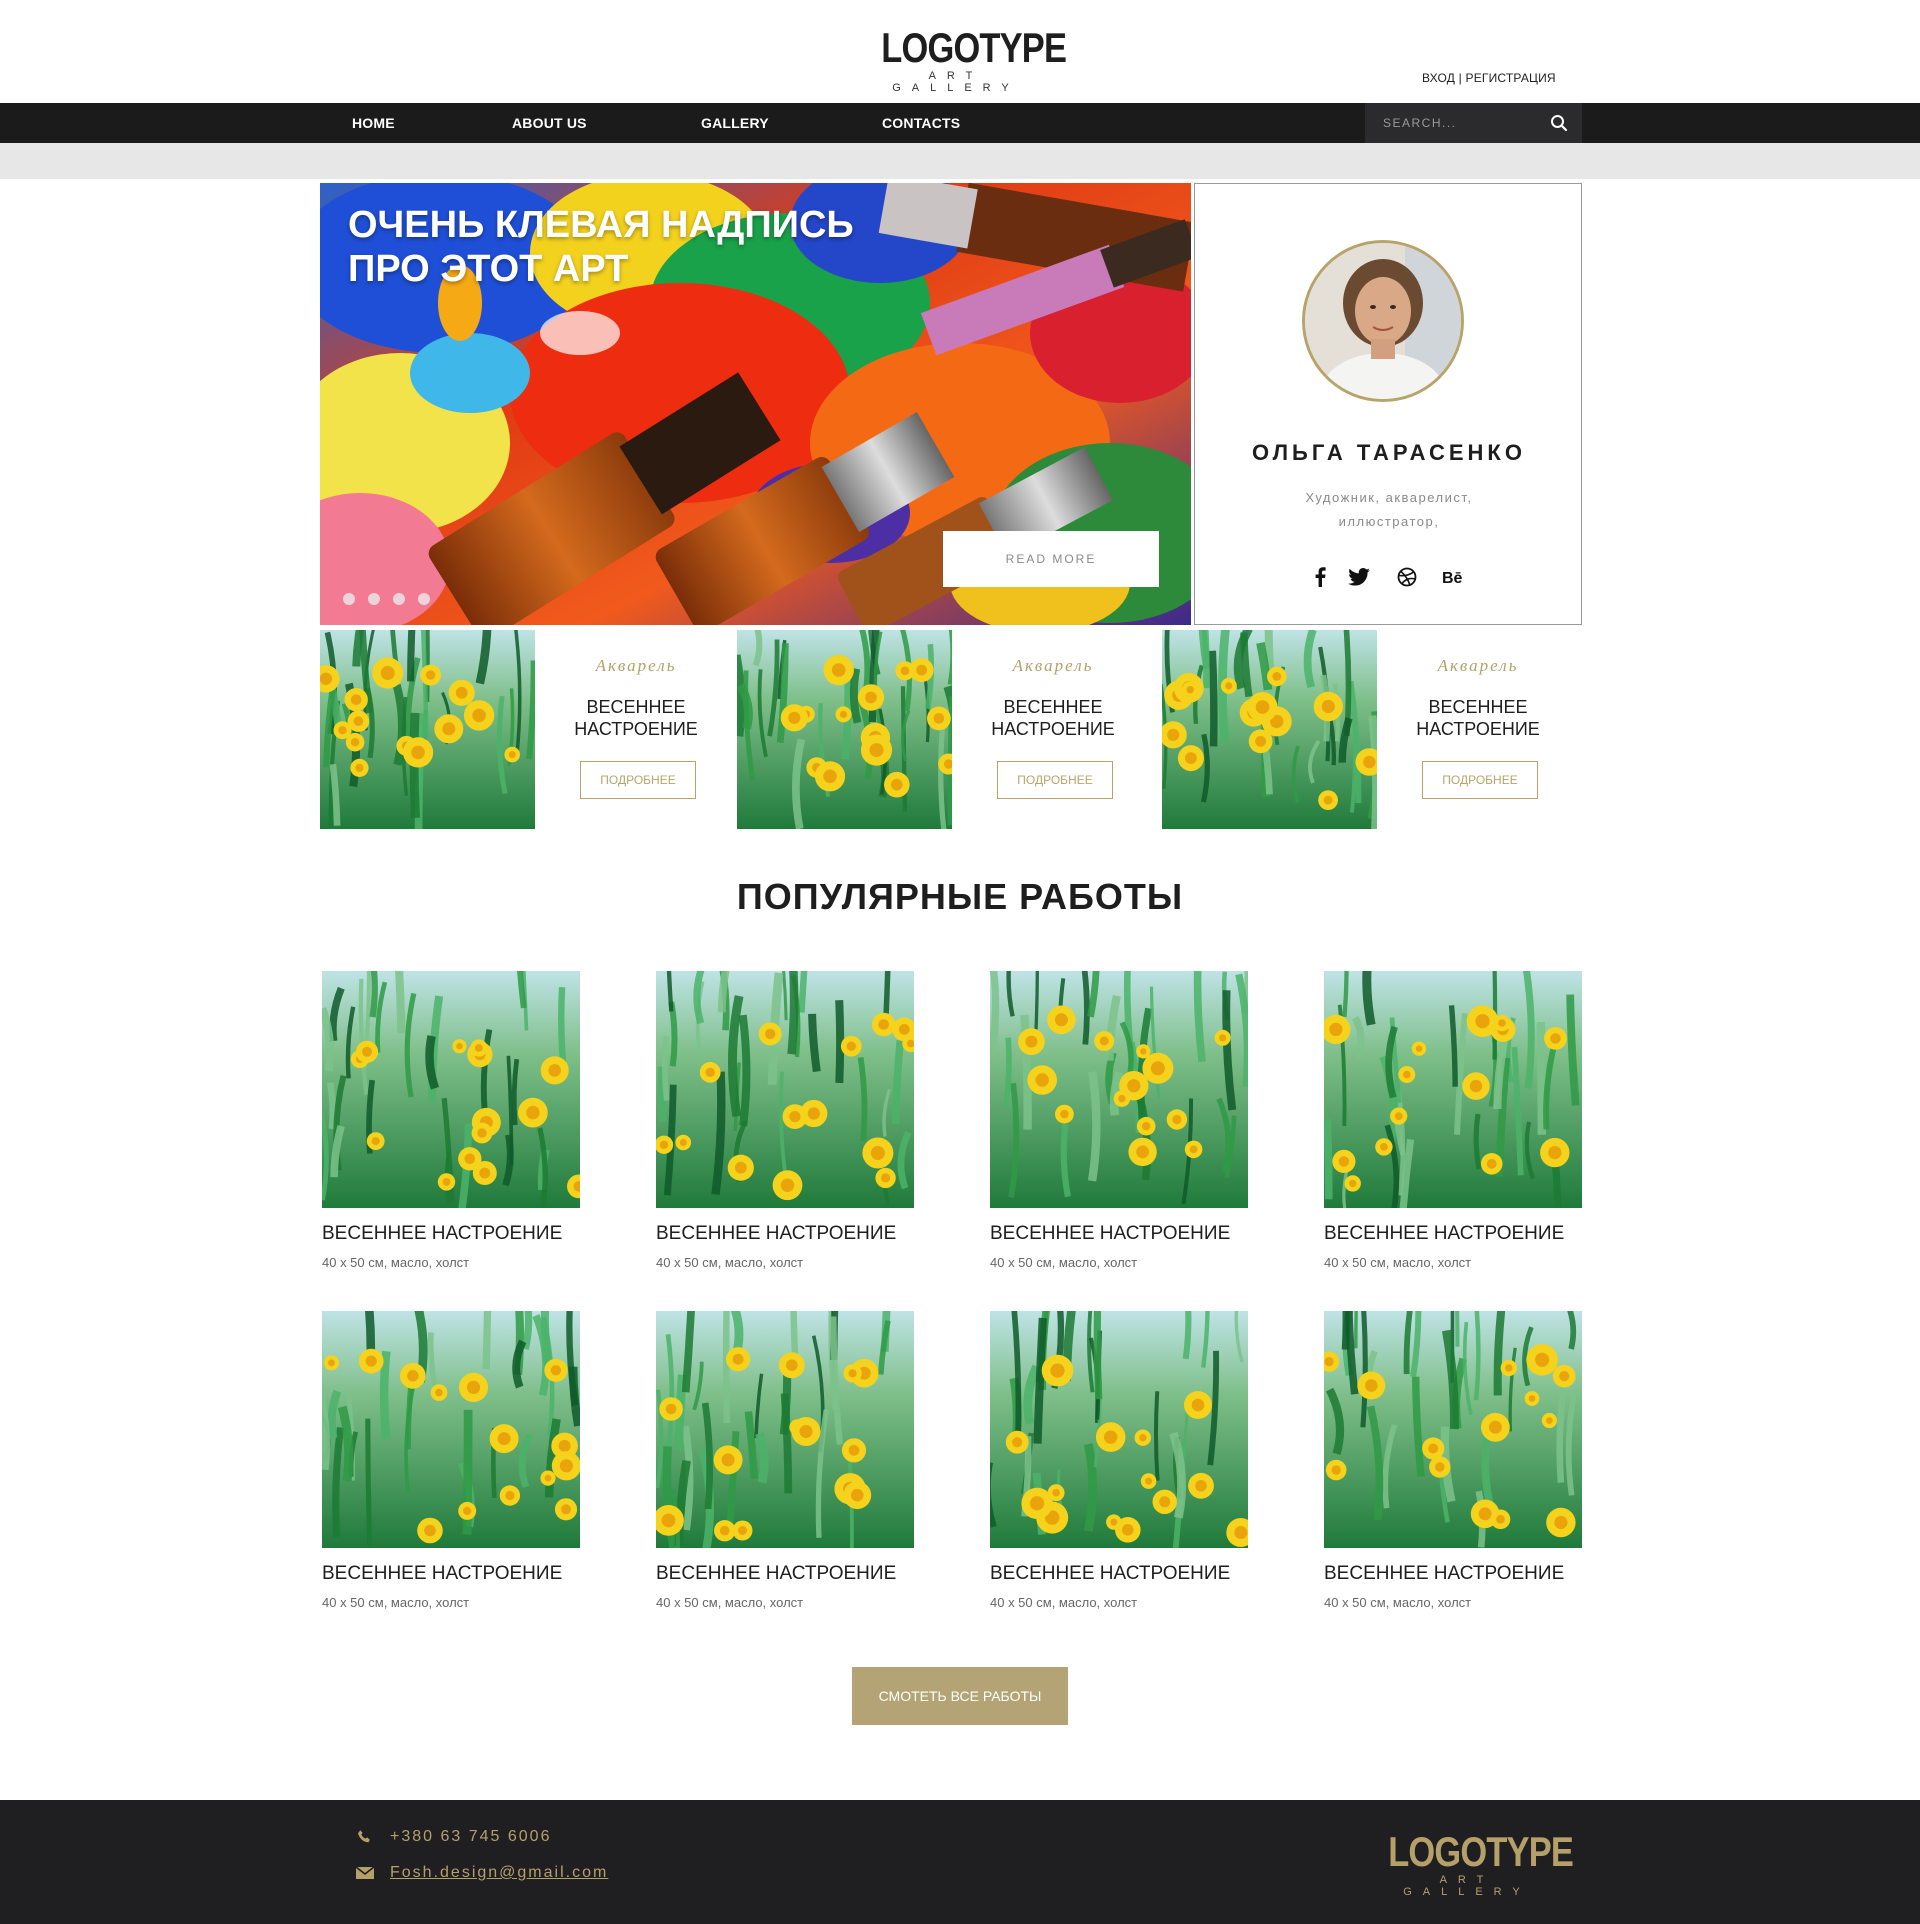 This screenshot has width=1920, height=1924. I want to click on featured-title-3-line1: ВЕСЕННЕЕ, so click(1478, 707).